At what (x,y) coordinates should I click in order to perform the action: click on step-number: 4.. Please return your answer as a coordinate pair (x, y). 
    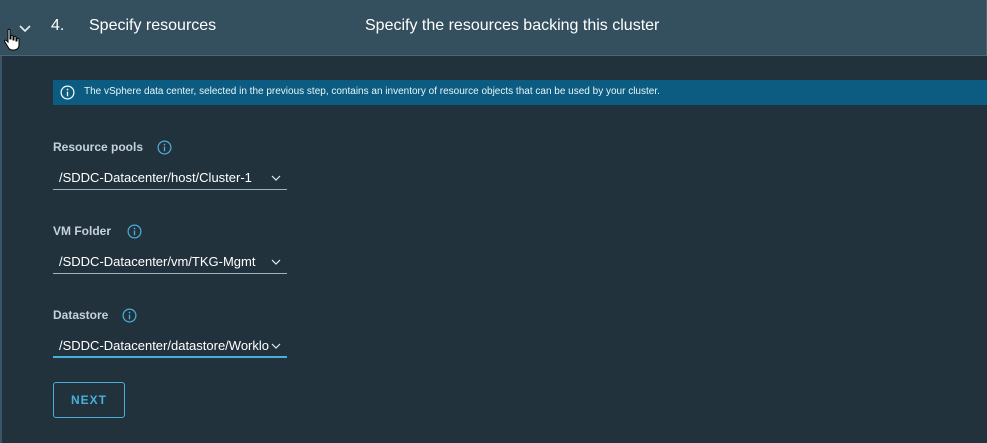
    Looking at the image, I should click on (58, 25).